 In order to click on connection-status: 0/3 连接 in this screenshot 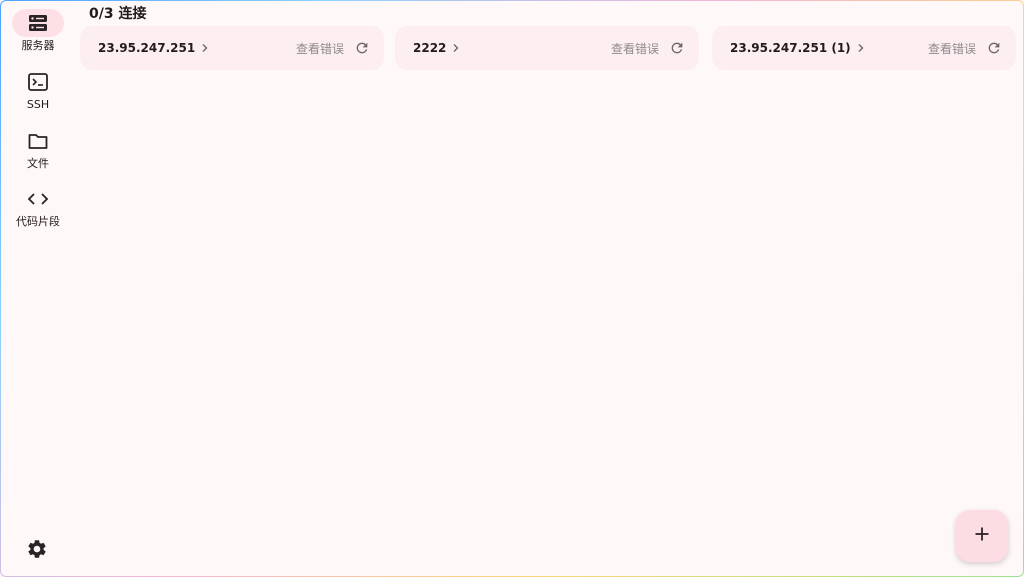, I will do `click(118, 14)`.